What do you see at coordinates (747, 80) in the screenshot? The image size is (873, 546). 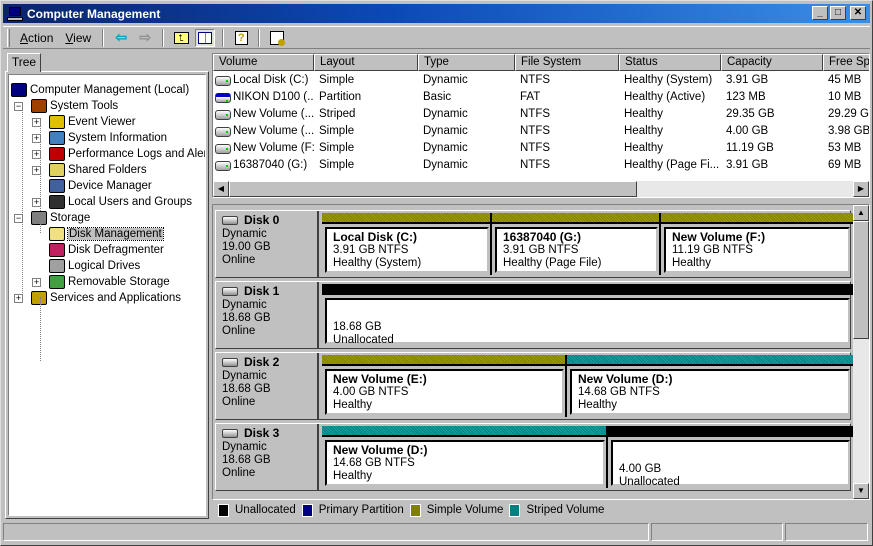 I see `capacity-cell: 3.91 GB` at bounding box center [747, 80].